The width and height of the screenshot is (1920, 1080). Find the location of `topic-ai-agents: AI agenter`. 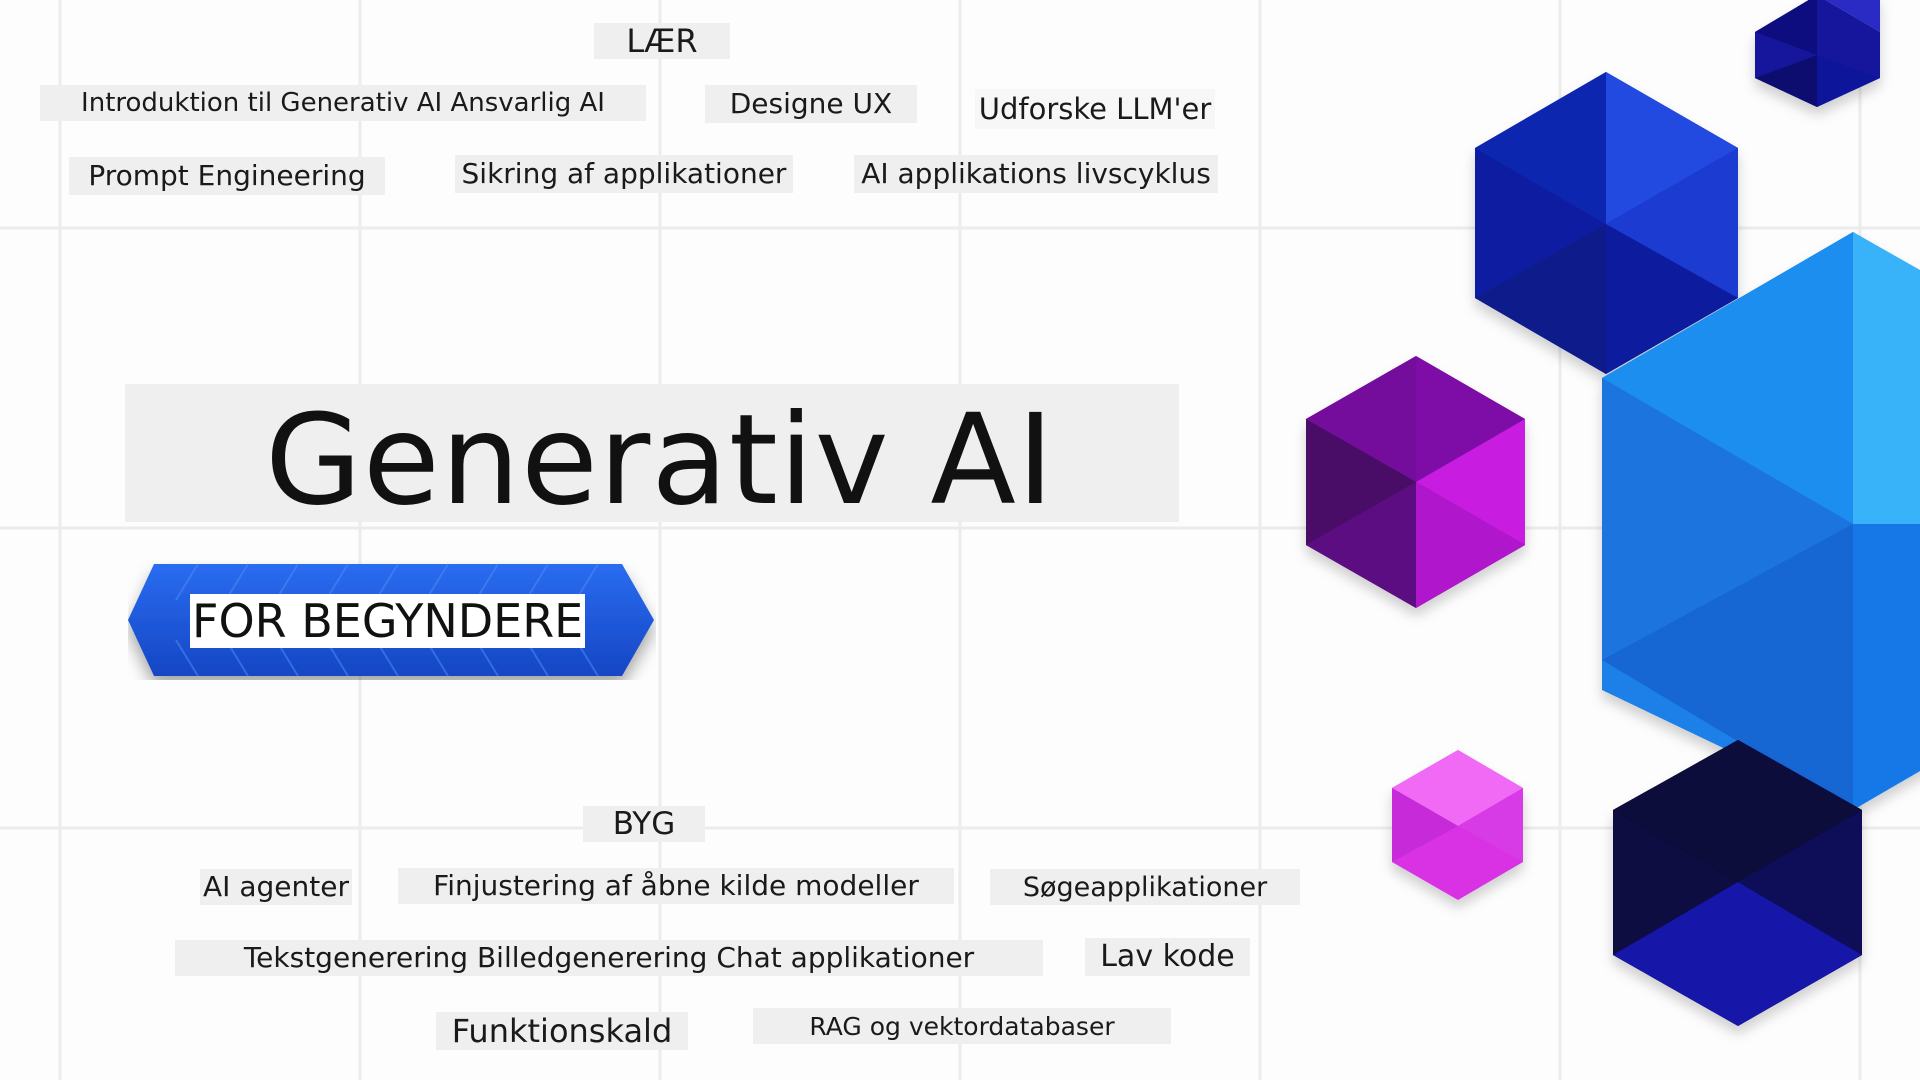

topic-ai-agents: AI agenter is located at coordinates (276, 887).